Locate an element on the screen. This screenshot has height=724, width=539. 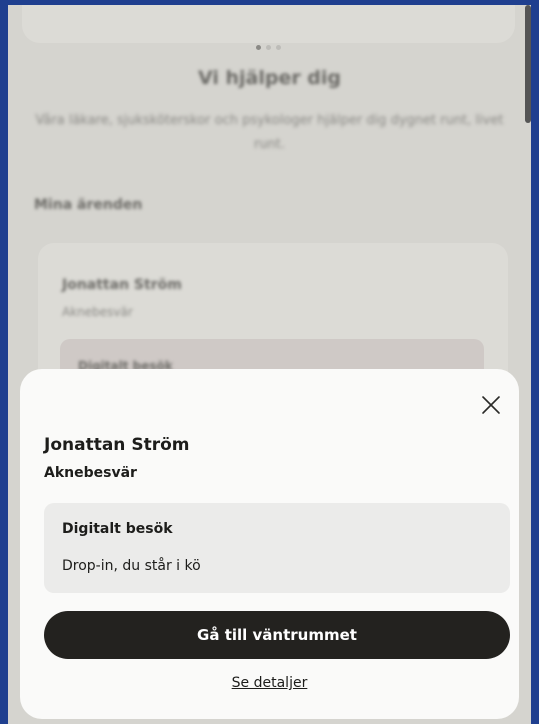
case-name: Jonattan Ström is located at coordinates (117, 445).